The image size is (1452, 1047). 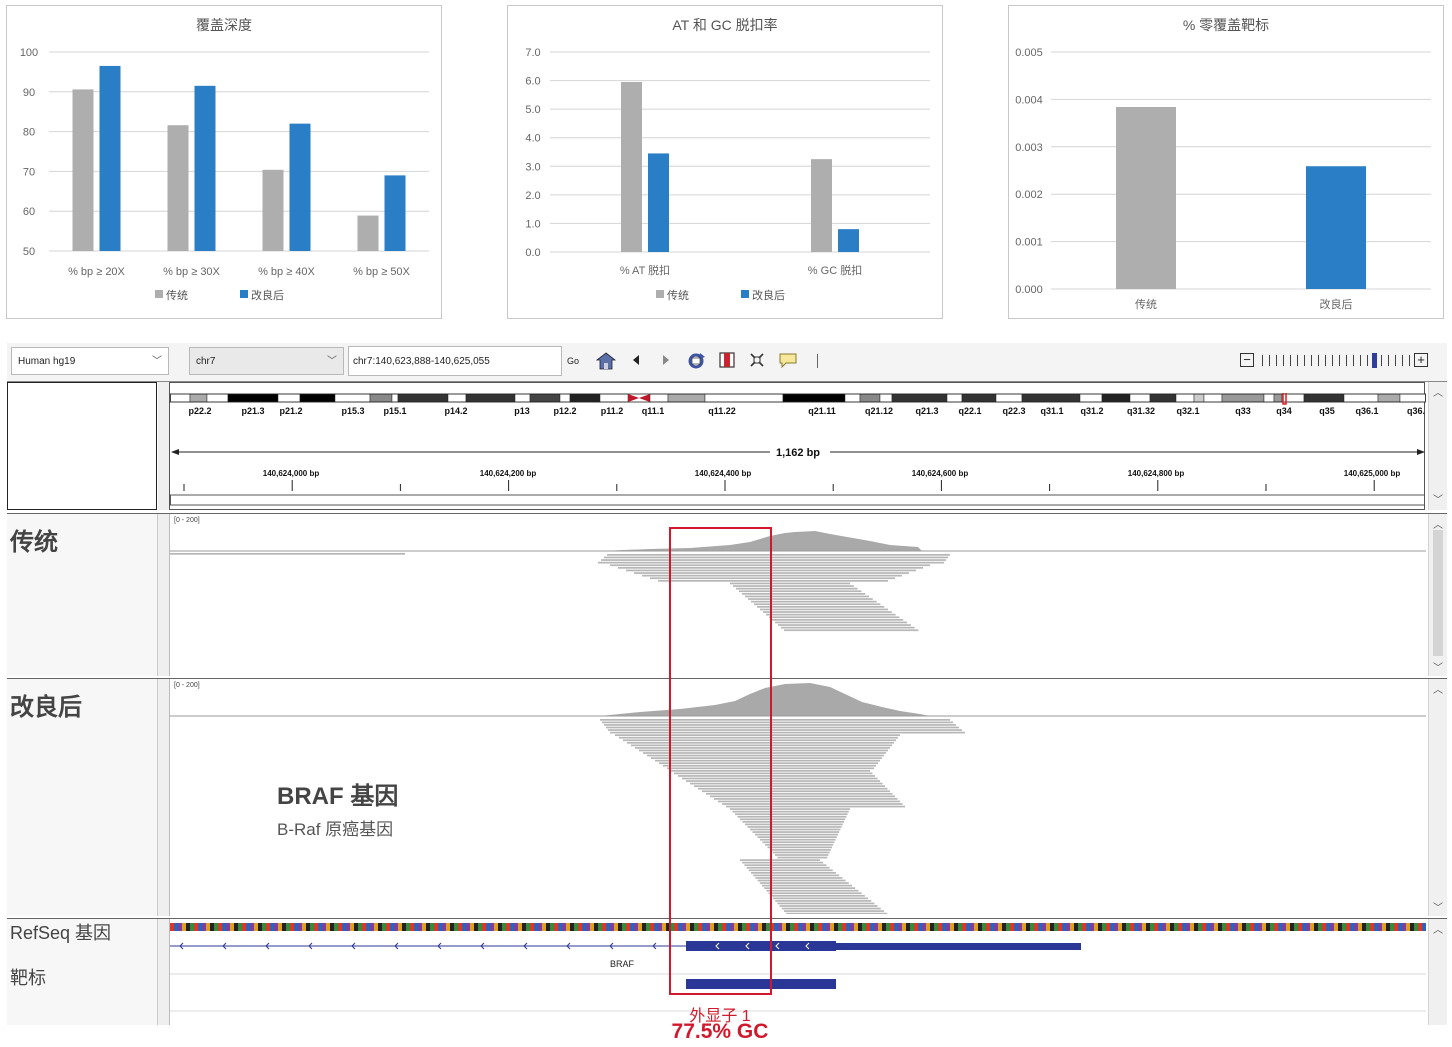 What do you see at coordinates (757, 362) in the screenshot?
I see `fit-icon` at bounding box center [757, 362].